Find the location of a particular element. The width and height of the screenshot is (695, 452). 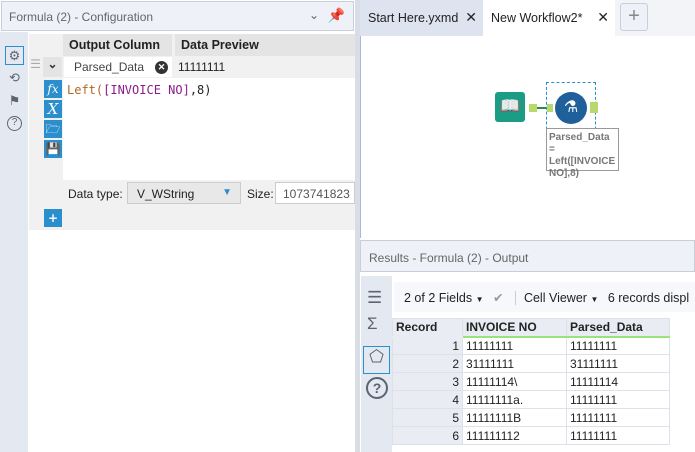

tab-new-workflow2: New Workflow2* ✕ is located at coordinates (549, 18).